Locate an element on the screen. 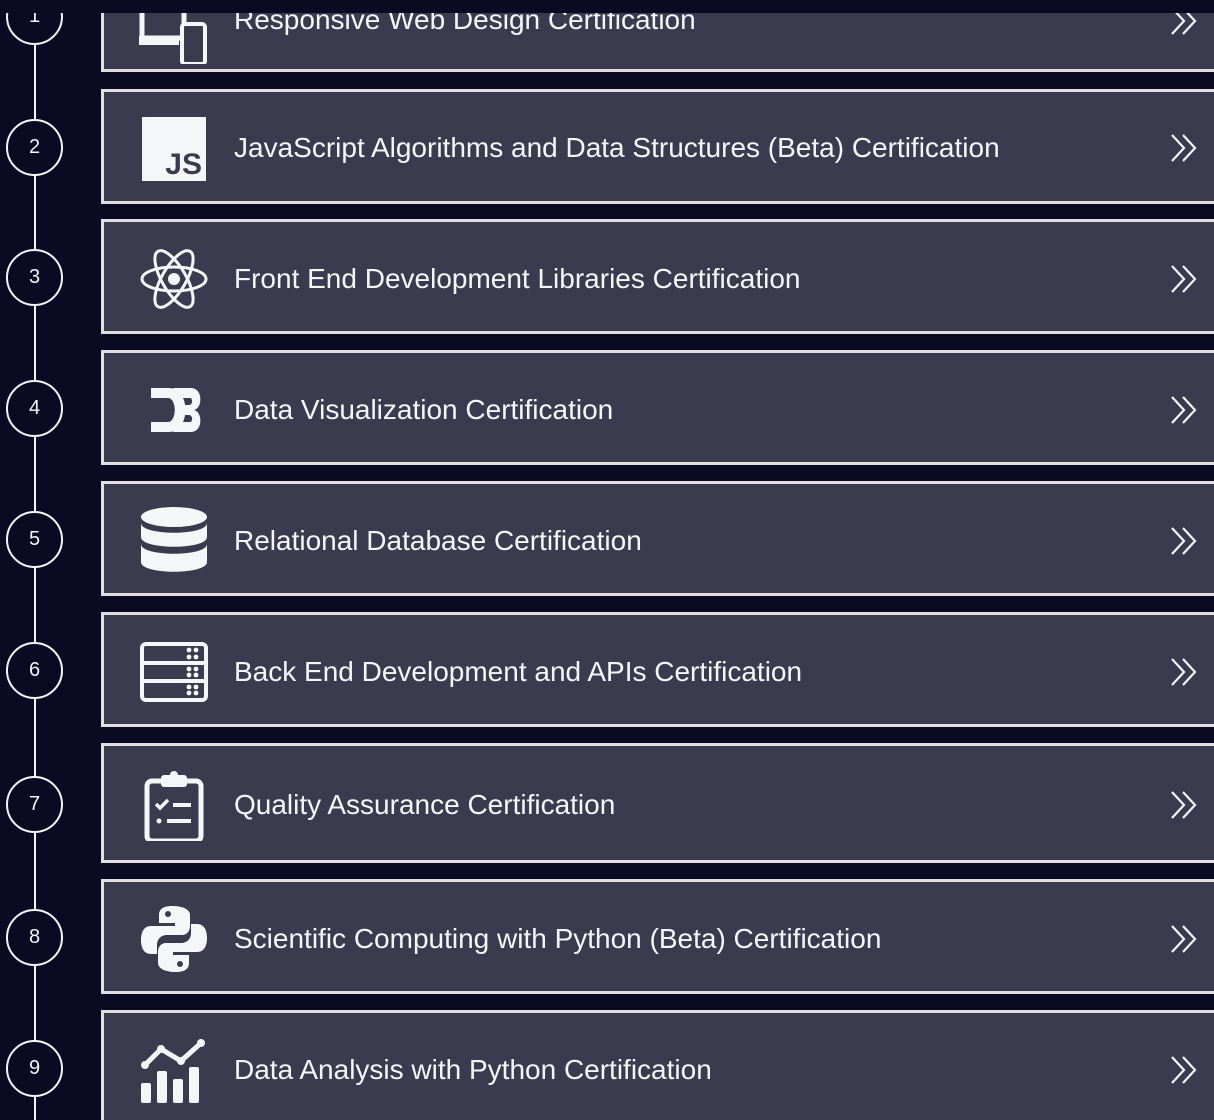  step-number-5: 5 is located at coordinates (34, 539).